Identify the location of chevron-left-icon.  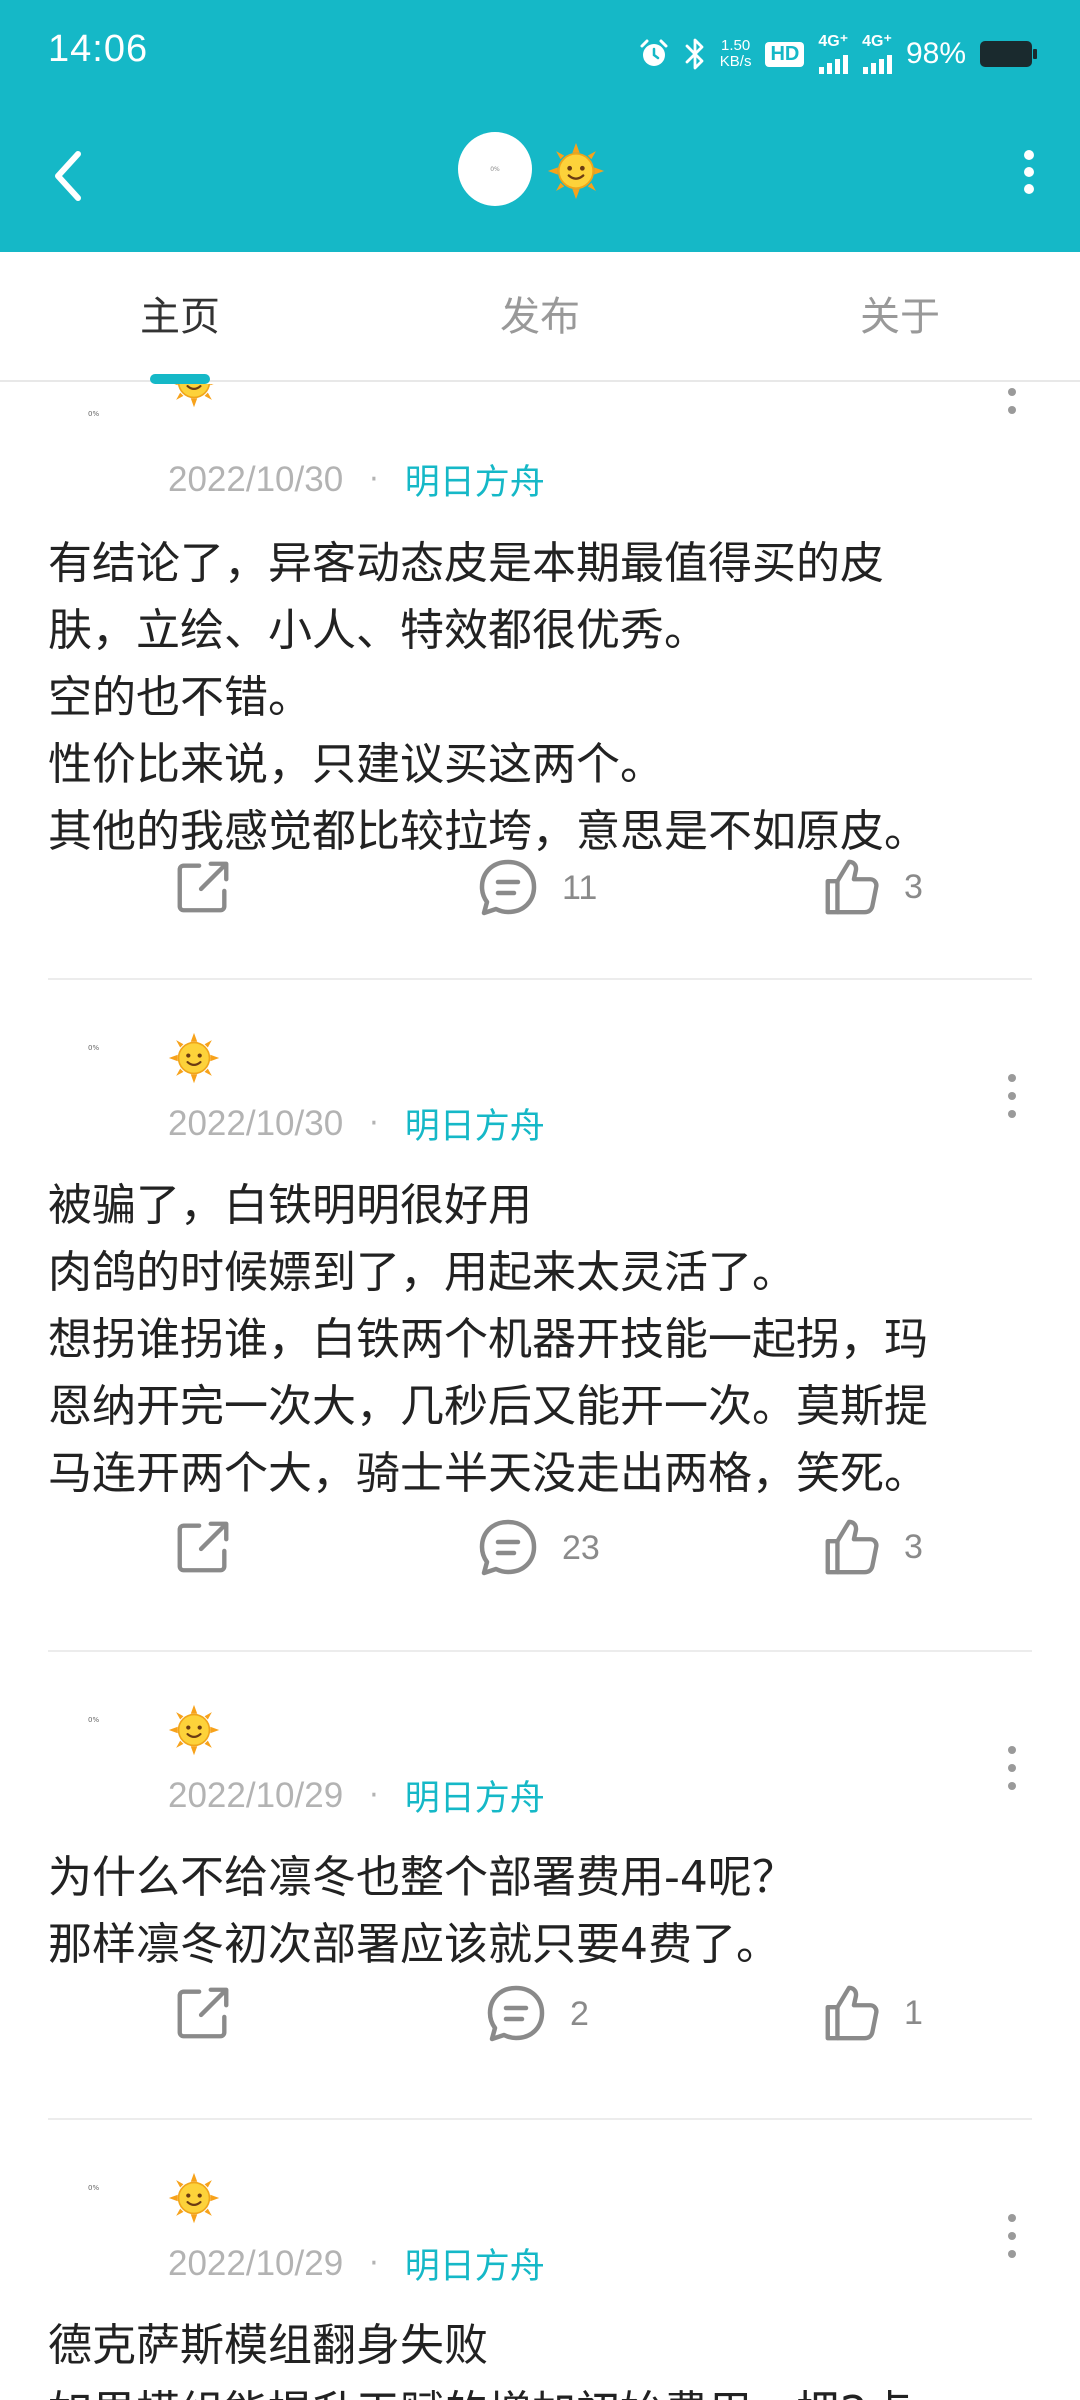
(68, 176).